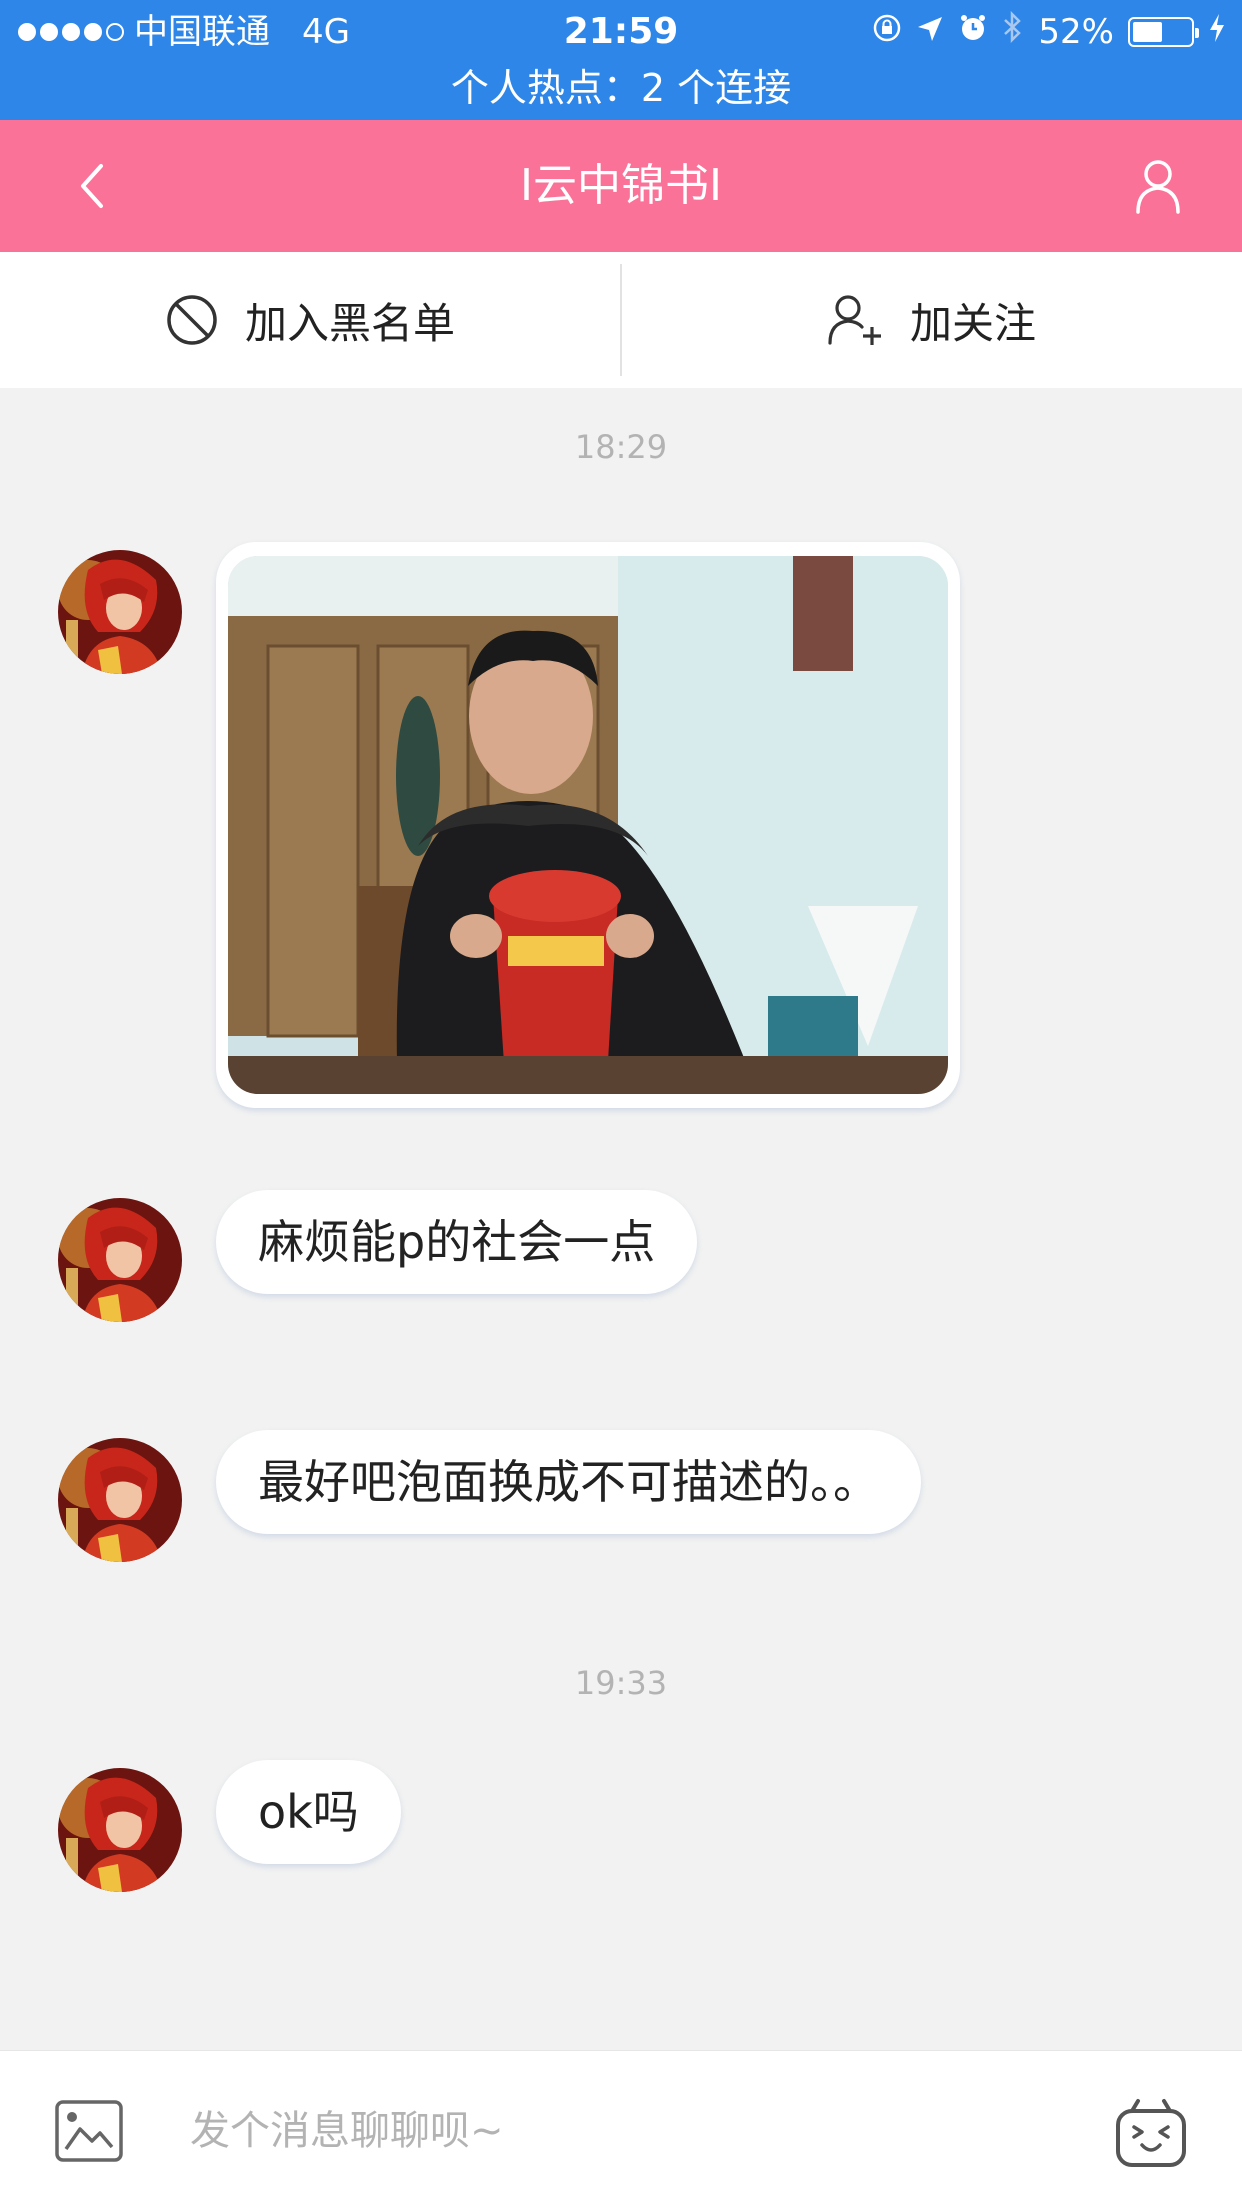  What do you see at coordinates (930, 32) in the screenshot?
I see `location-icon` at bounding box center [930, 32].